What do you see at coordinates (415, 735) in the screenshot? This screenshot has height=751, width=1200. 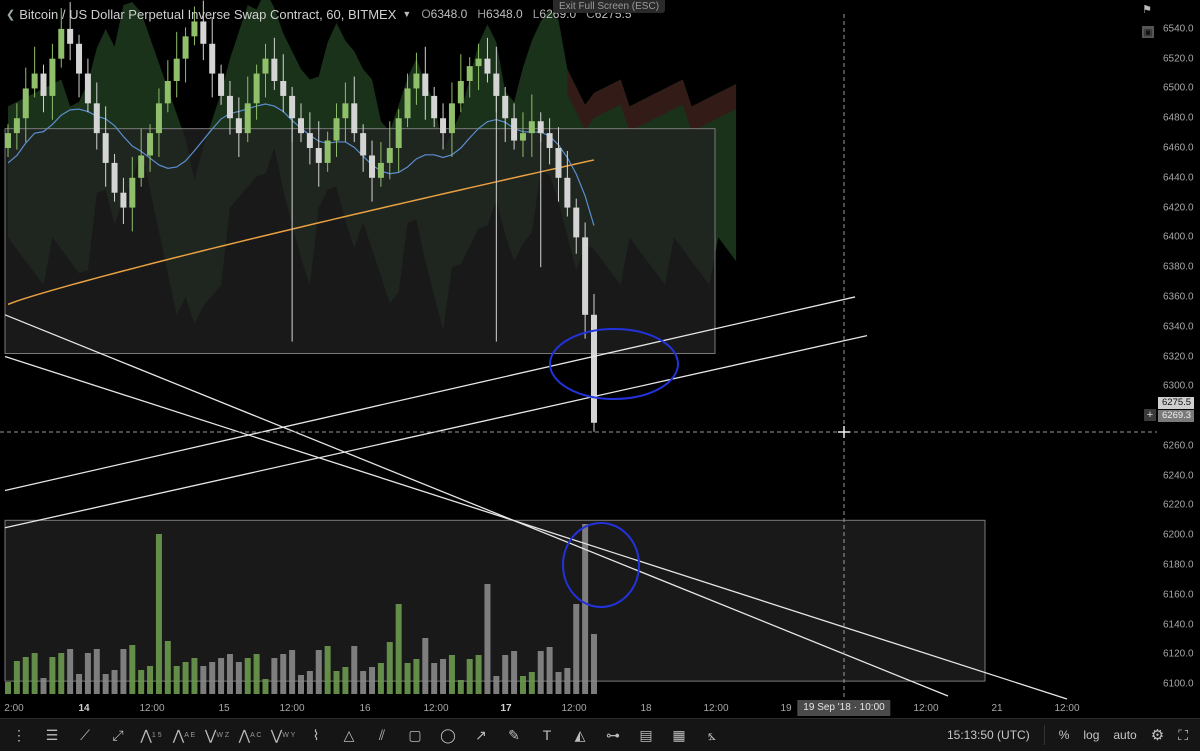 I see `rectangle-icon: ▢` at bounding box center [415, 735].